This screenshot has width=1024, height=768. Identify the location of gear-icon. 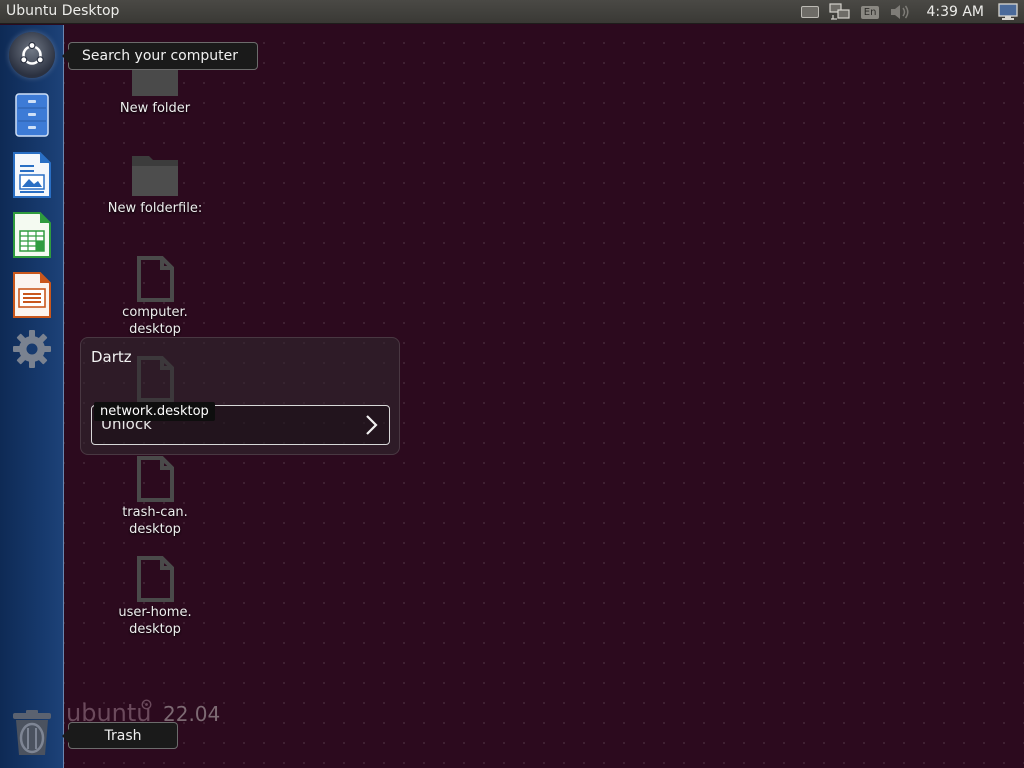
(32, 349).